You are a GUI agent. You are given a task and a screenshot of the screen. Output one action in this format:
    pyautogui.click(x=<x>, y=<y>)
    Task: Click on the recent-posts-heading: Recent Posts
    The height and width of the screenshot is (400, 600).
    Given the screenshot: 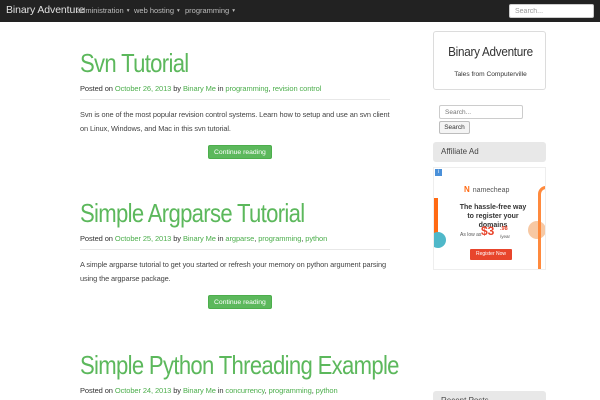 What is the action you would take?
    pyautogui.click(x=489, y=395)
    